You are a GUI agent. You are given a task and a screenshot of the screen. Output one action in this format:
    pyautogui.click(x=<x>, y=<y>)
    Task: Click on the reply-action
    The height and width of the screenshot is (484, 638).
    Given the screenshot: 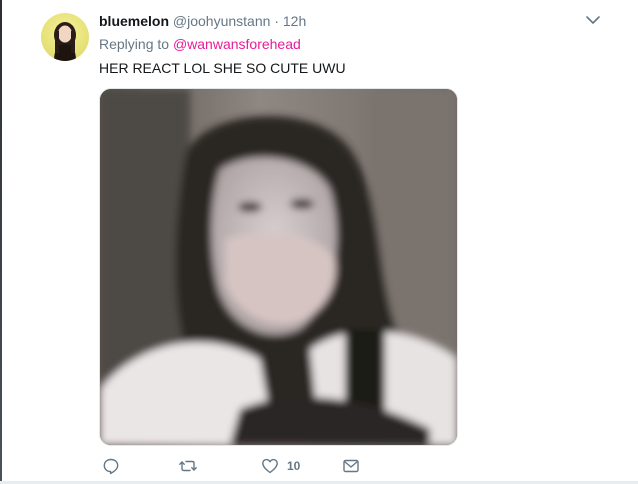 What is the action you would take?
    pyautogui.click(x=111, y=466)
    